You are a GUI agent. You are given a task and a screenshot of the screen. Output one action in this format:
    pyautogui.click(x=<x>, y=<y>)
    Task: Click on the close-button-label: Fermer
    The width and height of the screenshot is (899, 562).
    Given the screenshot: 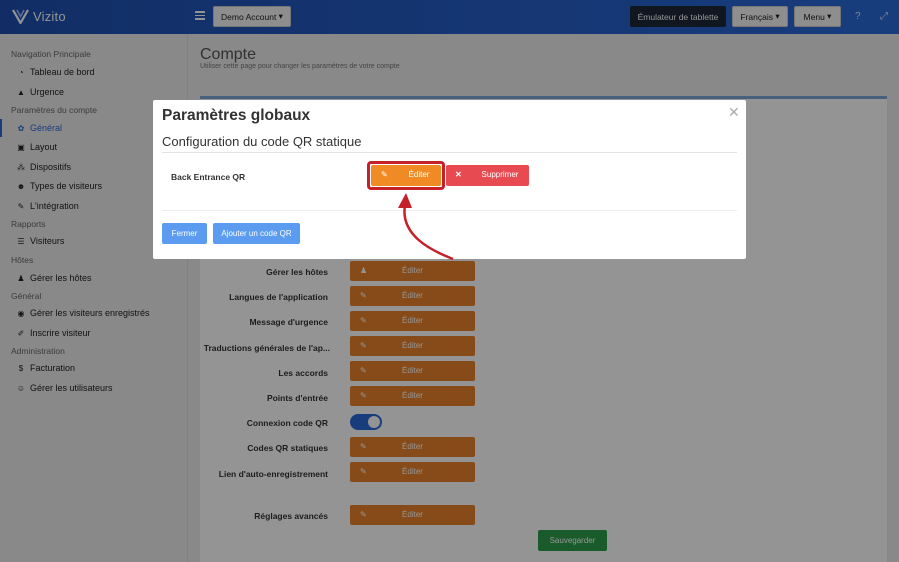 What is the action you would take?
    pyautogui.click(x=184, y=233)
    